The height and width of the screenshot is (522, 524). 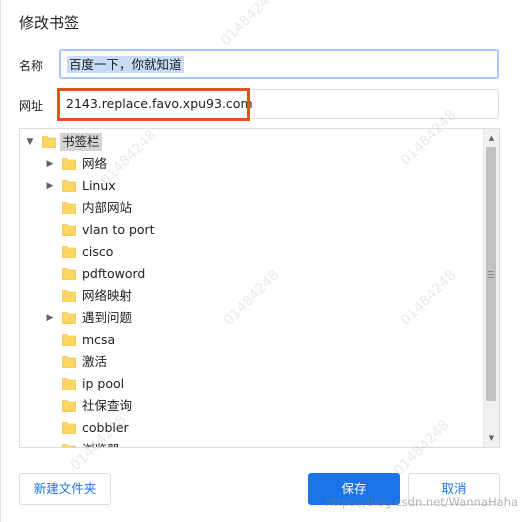 What do you see at coordinates (454, 489) in the screenshot?
I see `cancel-button: 取消` at bounding box center [454, 489].